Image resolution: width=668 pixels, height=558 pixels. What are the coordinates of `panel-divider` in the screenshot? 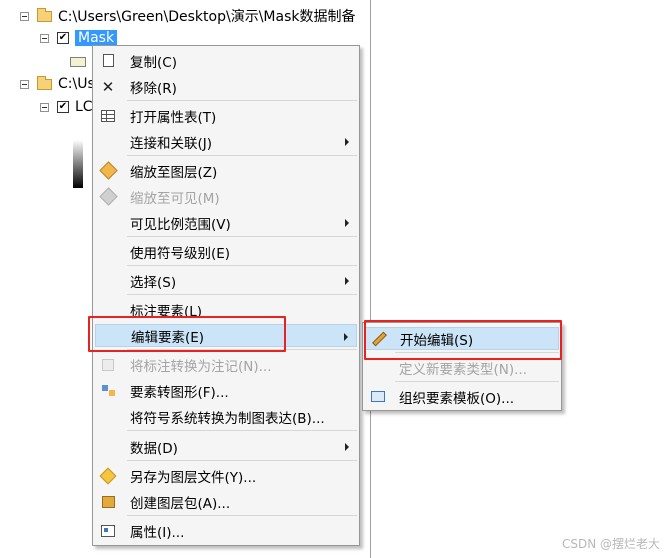 It's located at (370, 279).